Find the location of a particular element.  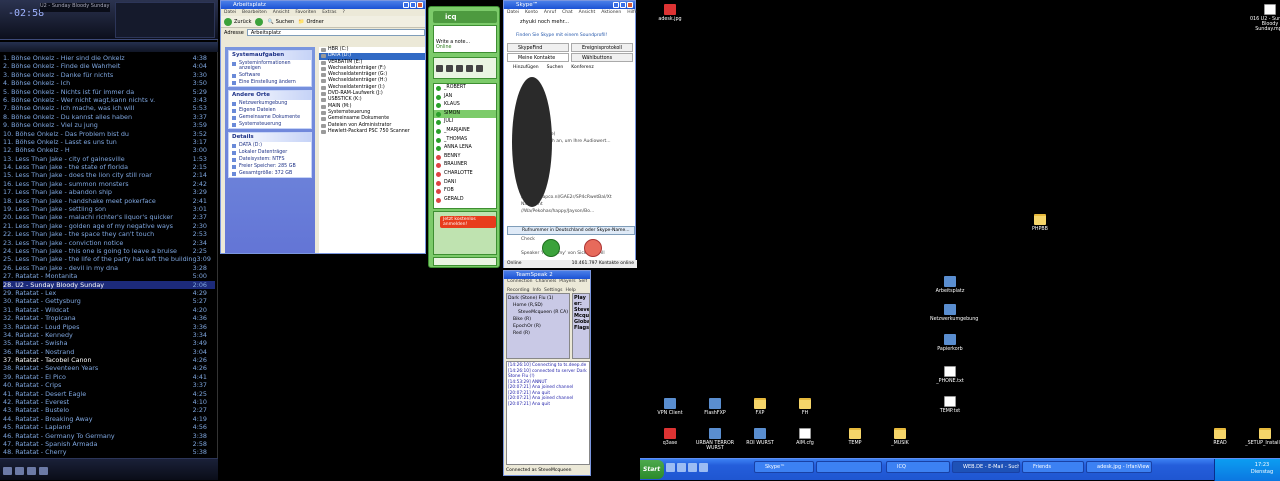

clock: 17:23 Dienstag is located at coordinates (1262, 469).